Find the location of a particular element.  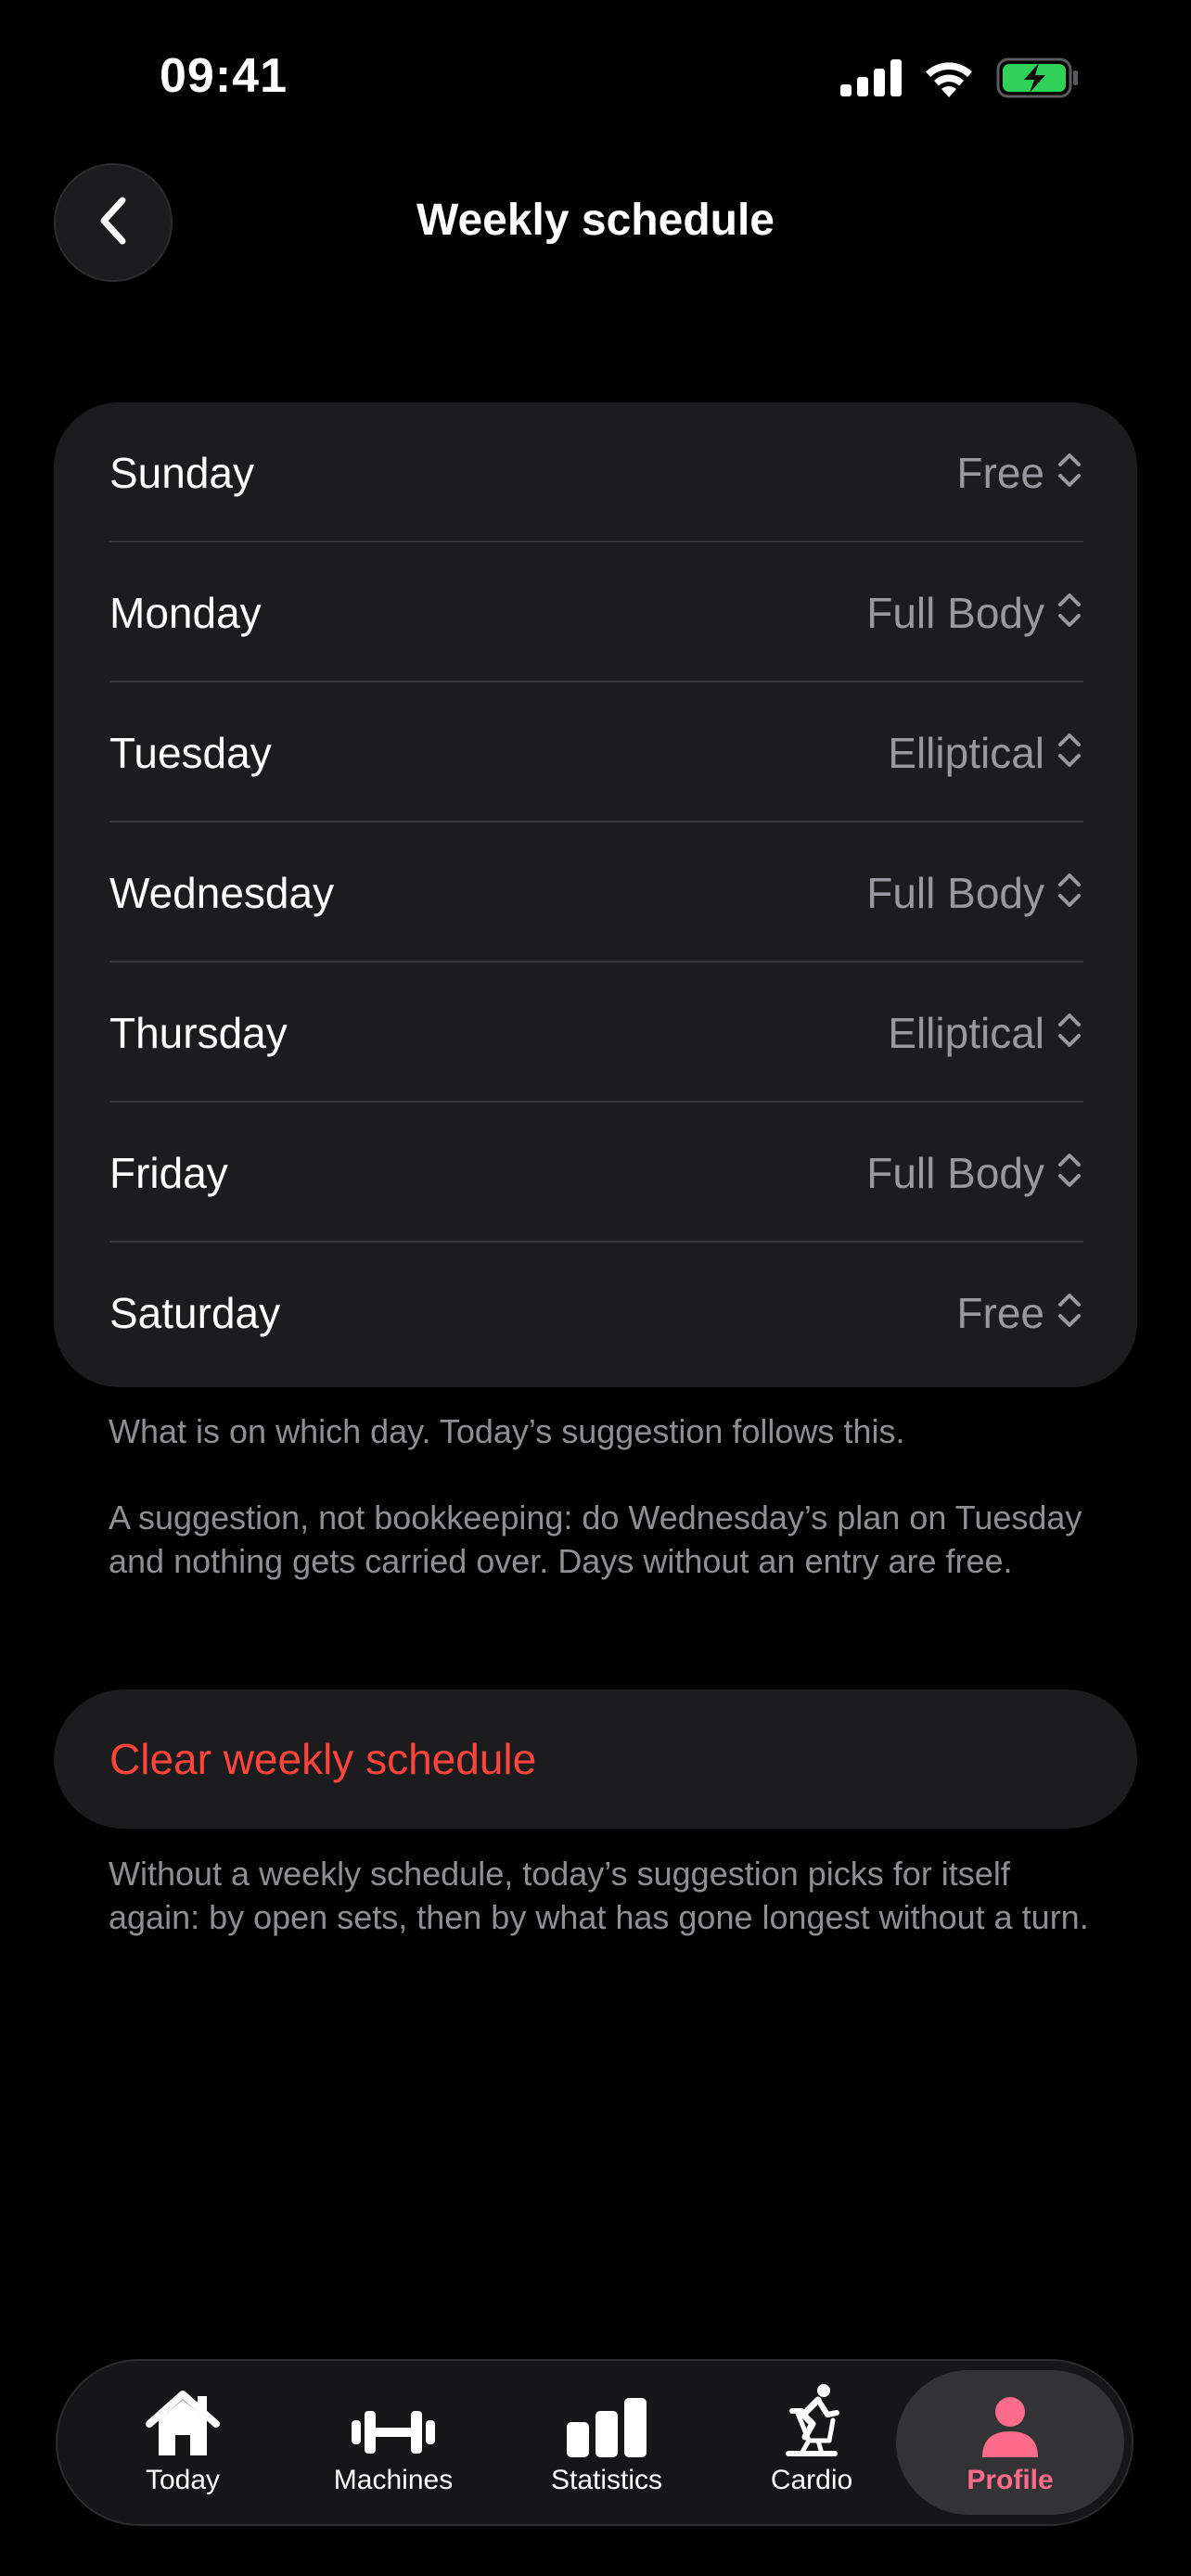

page-title: Weekly schedule is located at coordinates (595, 221).